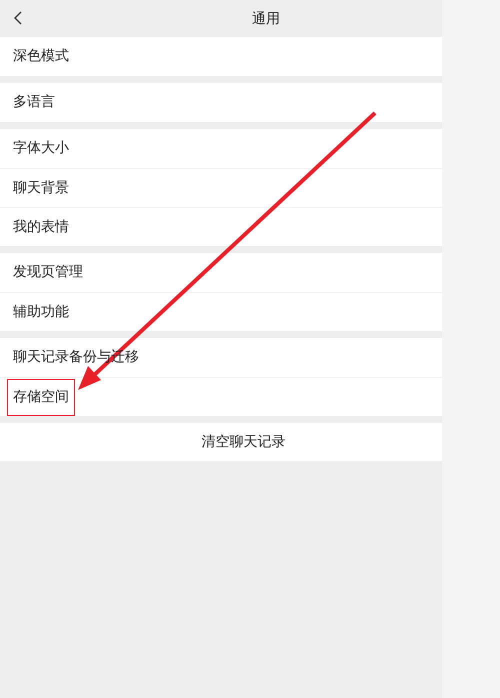 The width and height of the screenshot is (500, 698). What do you see at coordinates (41, 148) in the screenshot?
I see `row-label: 字体大小` at bounding box center [41, 148].